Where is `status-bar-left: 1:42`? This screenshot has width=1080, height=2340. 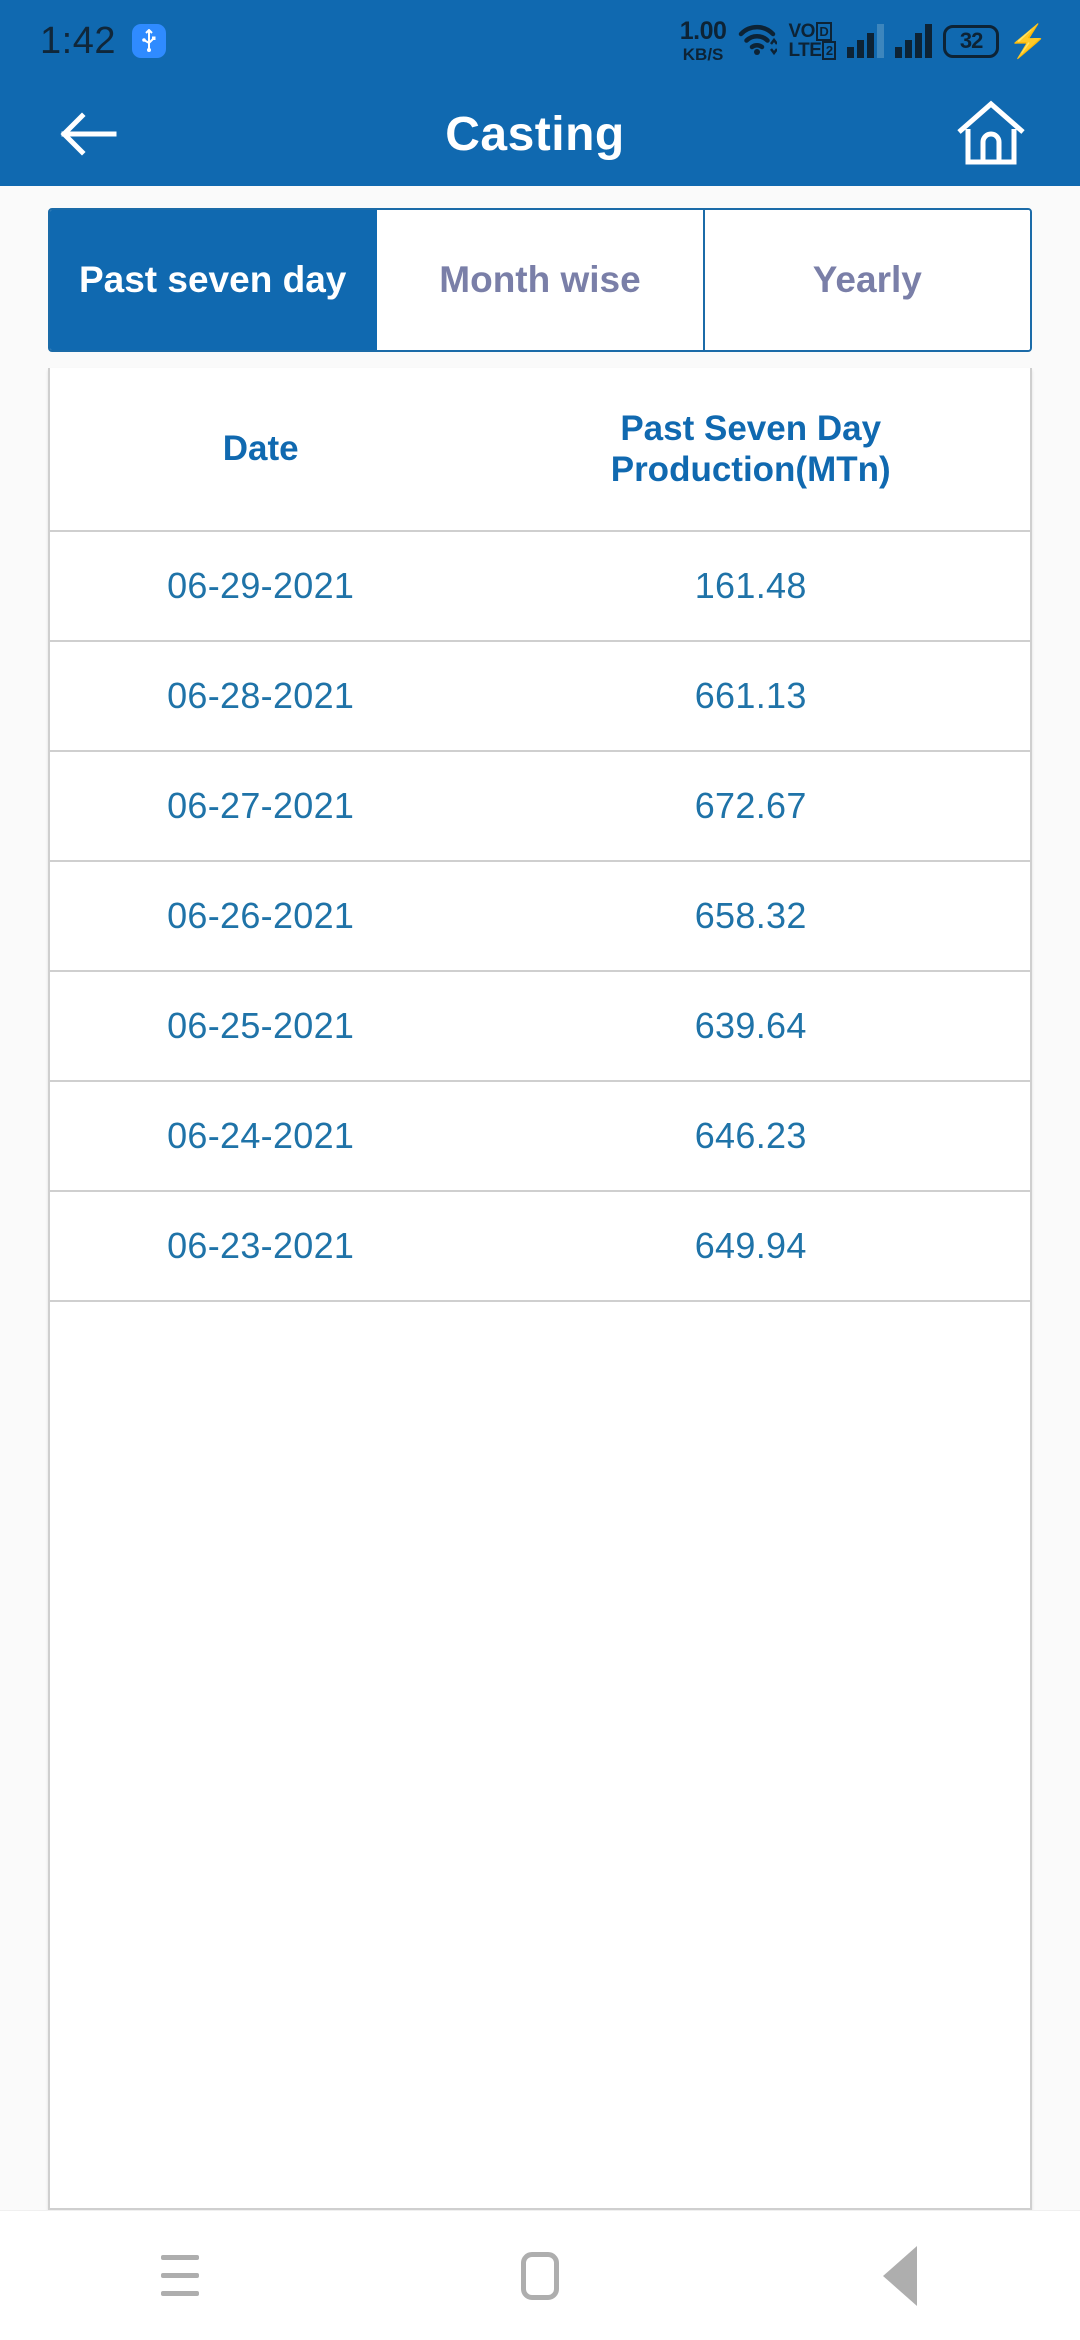 status-bar-left: 1:42 is located at coordinates (103, 41).